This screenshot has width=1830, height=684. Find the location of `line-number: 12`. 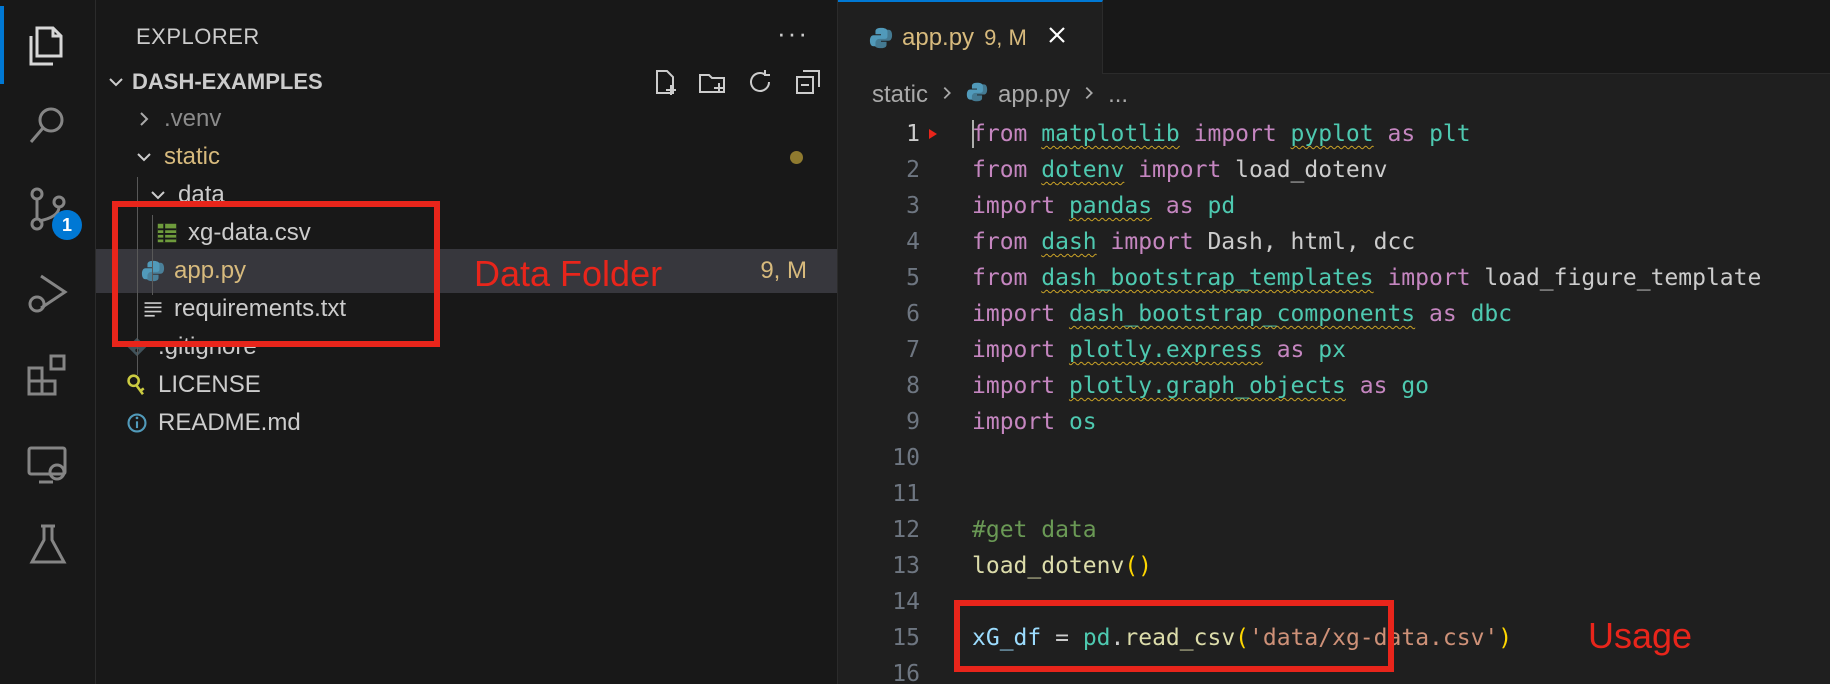

line-number: 12 is located at coordinates (906, 530).